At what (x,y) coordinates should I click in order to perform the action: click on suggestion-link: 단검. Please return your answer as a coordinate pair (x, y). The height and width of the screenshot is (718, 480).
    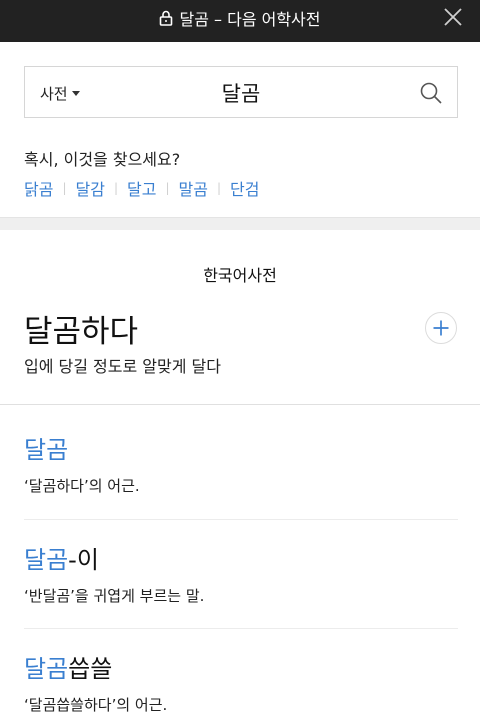
    Looking at the image, I should click on (244, 188).